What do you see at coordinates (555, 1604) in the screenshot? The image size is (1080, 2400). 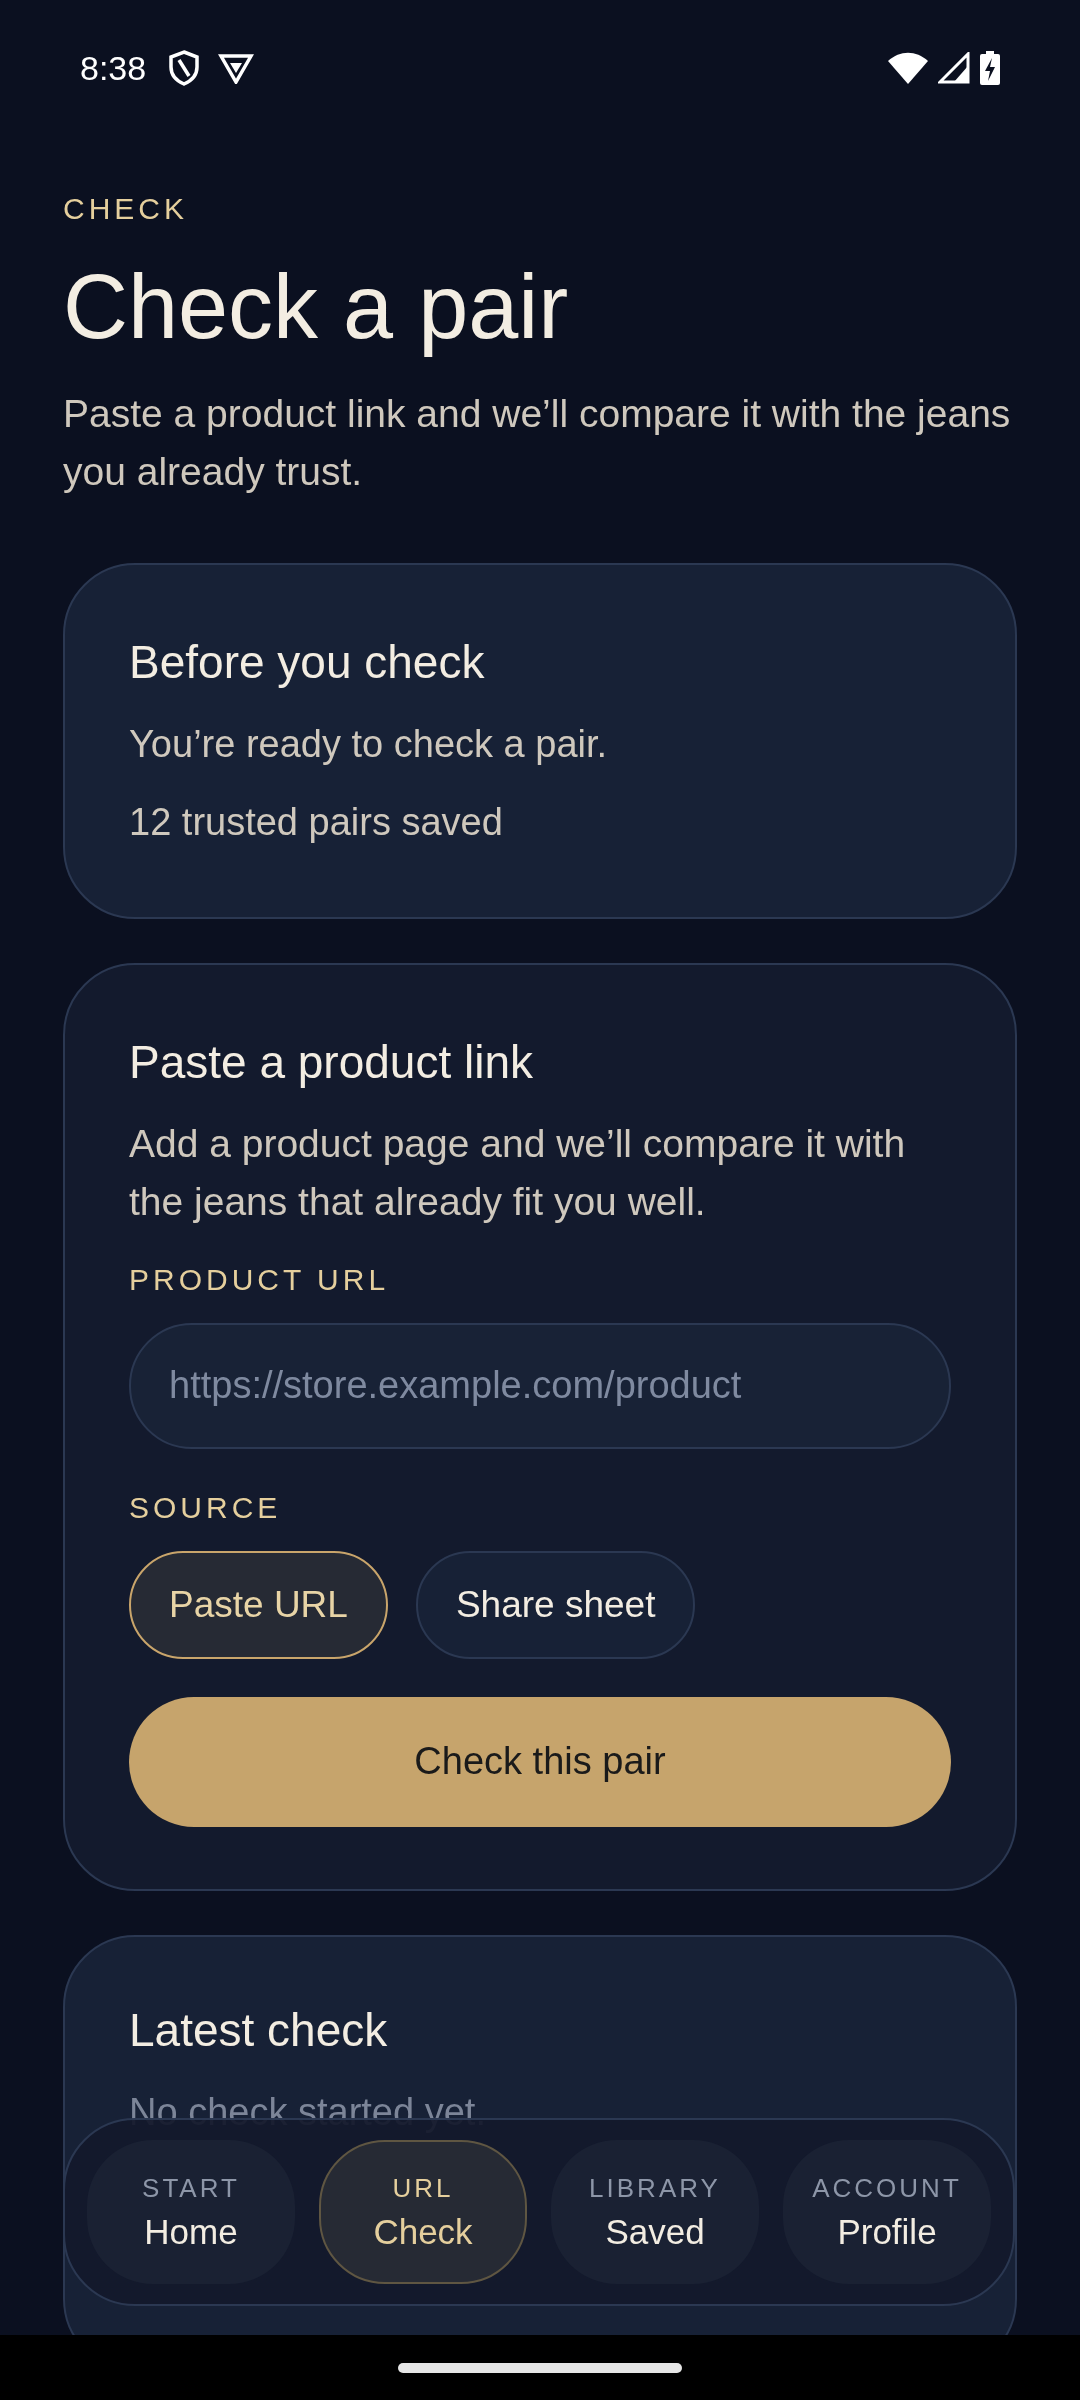 I see `source-chip: Share sheet` at bounding box center [555, 1604].